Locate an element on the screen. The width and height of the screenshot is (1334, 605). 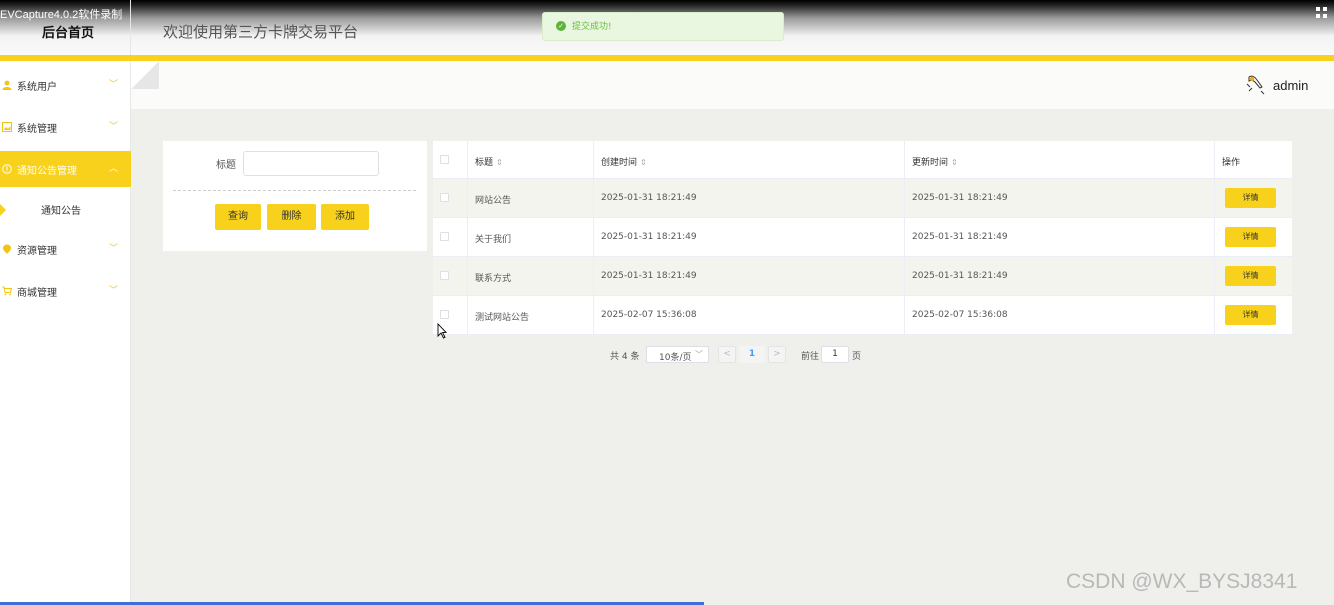
updated-cell: 2025-02-07 15:36:08 is located at coordinates (1060, 315).